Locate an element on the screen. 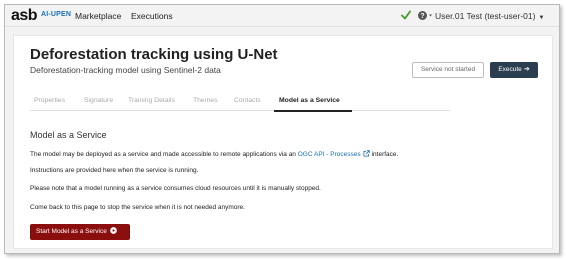 The image size is (566, 260). tab-contacts: Contacts is located at coordinates (247, 100).